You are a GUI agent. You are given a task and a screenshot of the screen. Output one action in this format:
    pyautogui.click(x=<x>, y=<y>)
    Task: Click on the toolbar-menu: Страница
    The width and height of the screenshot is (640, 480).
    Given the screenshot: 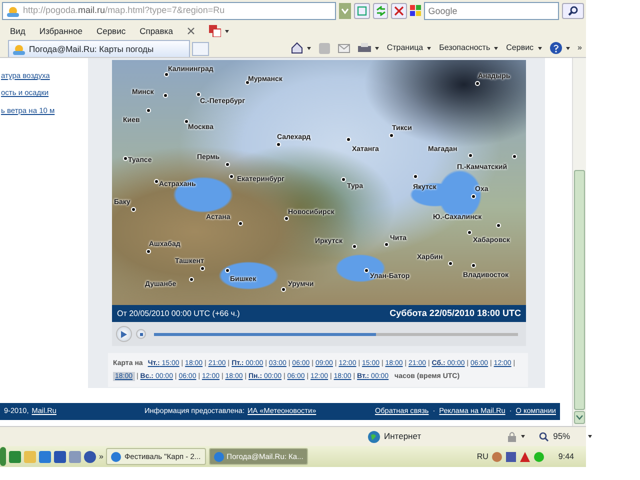 What is the action you would take?
    pyautogui.click(x=405, y=48)
    